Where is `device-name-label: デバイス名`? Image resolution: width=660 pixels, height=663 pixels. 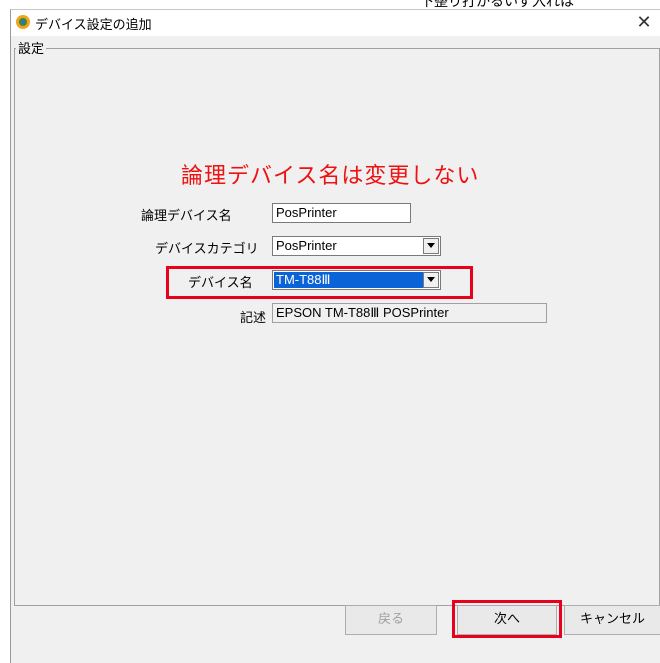 device-name-label: デバイス名 is located at coordinates (220, 283).